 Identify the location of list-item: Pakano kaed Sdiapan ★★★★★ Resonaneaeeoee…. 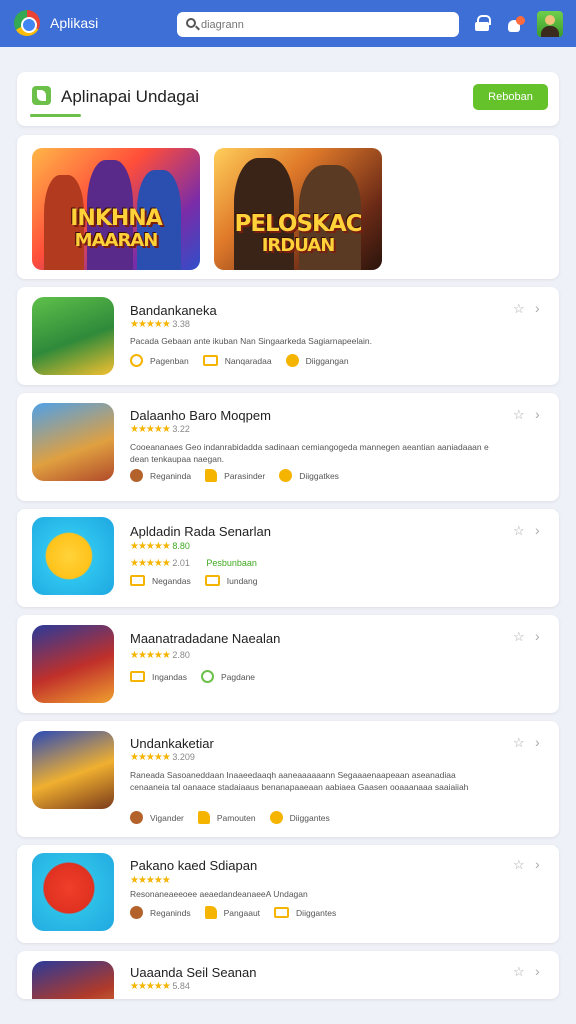
(288, 894).